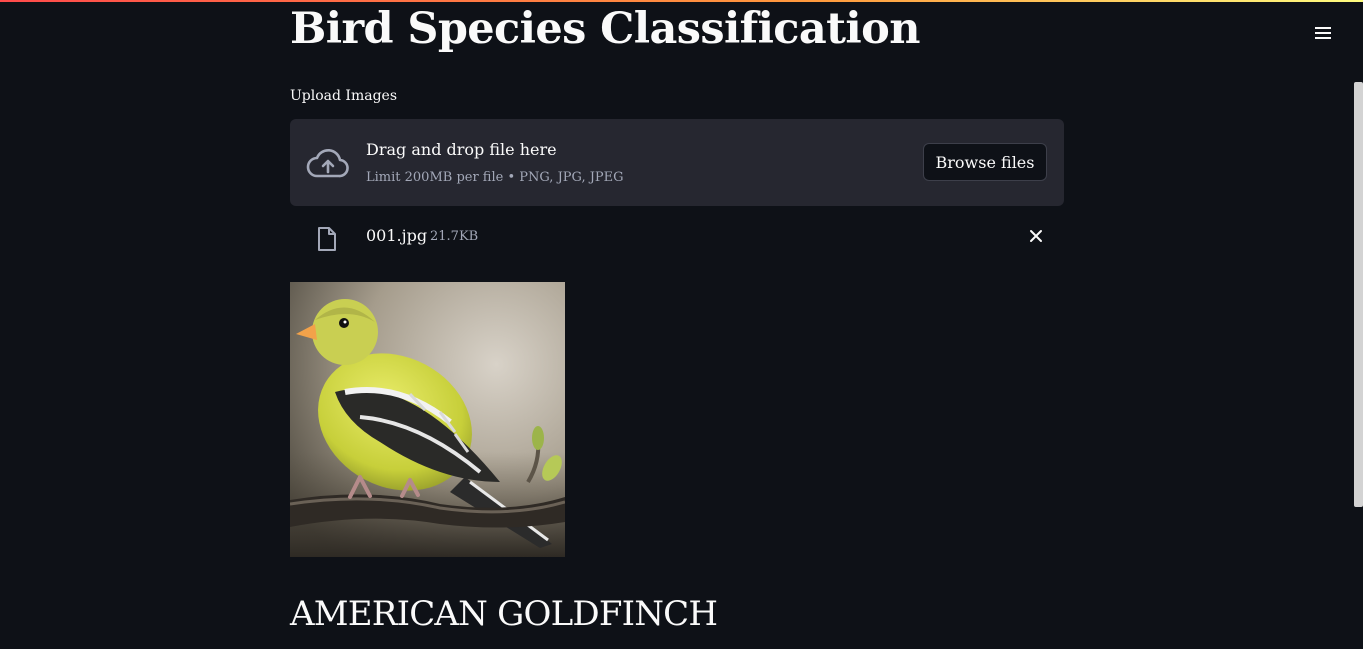  I want to click on top-decoration-bar, so click(681, 1).